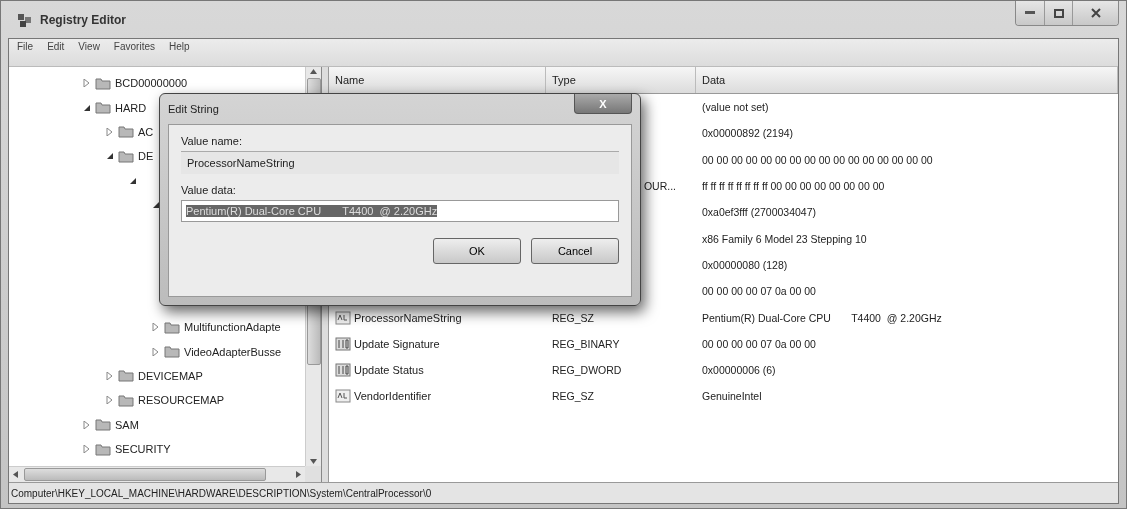  I want to click on key-path: Computer\HKEY_LOCAL_MACHINE\HARDWARE\DESCRIPTION\System\CentralProcessor\0, so click(221, 493).